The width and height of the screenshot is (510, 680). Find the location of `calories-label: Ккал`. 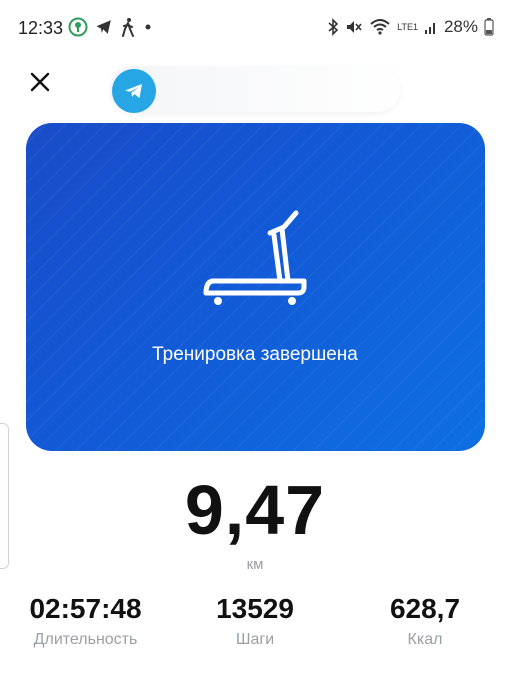

calories-label: Ккал is located at coordinates (425, 639).